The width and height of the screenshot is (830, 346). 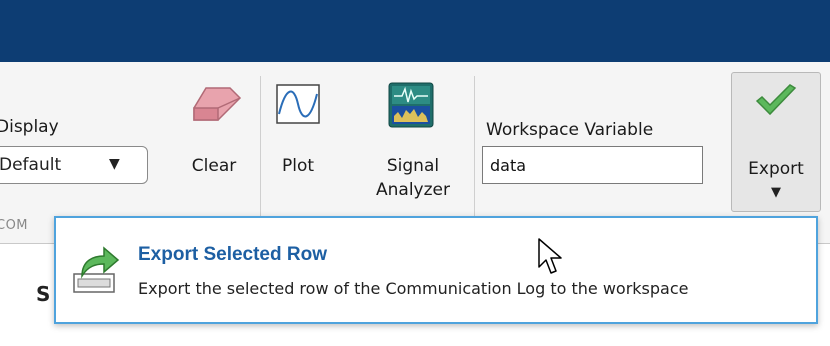 I want to click on signal-label: Signal, so click(x=413, y=166).